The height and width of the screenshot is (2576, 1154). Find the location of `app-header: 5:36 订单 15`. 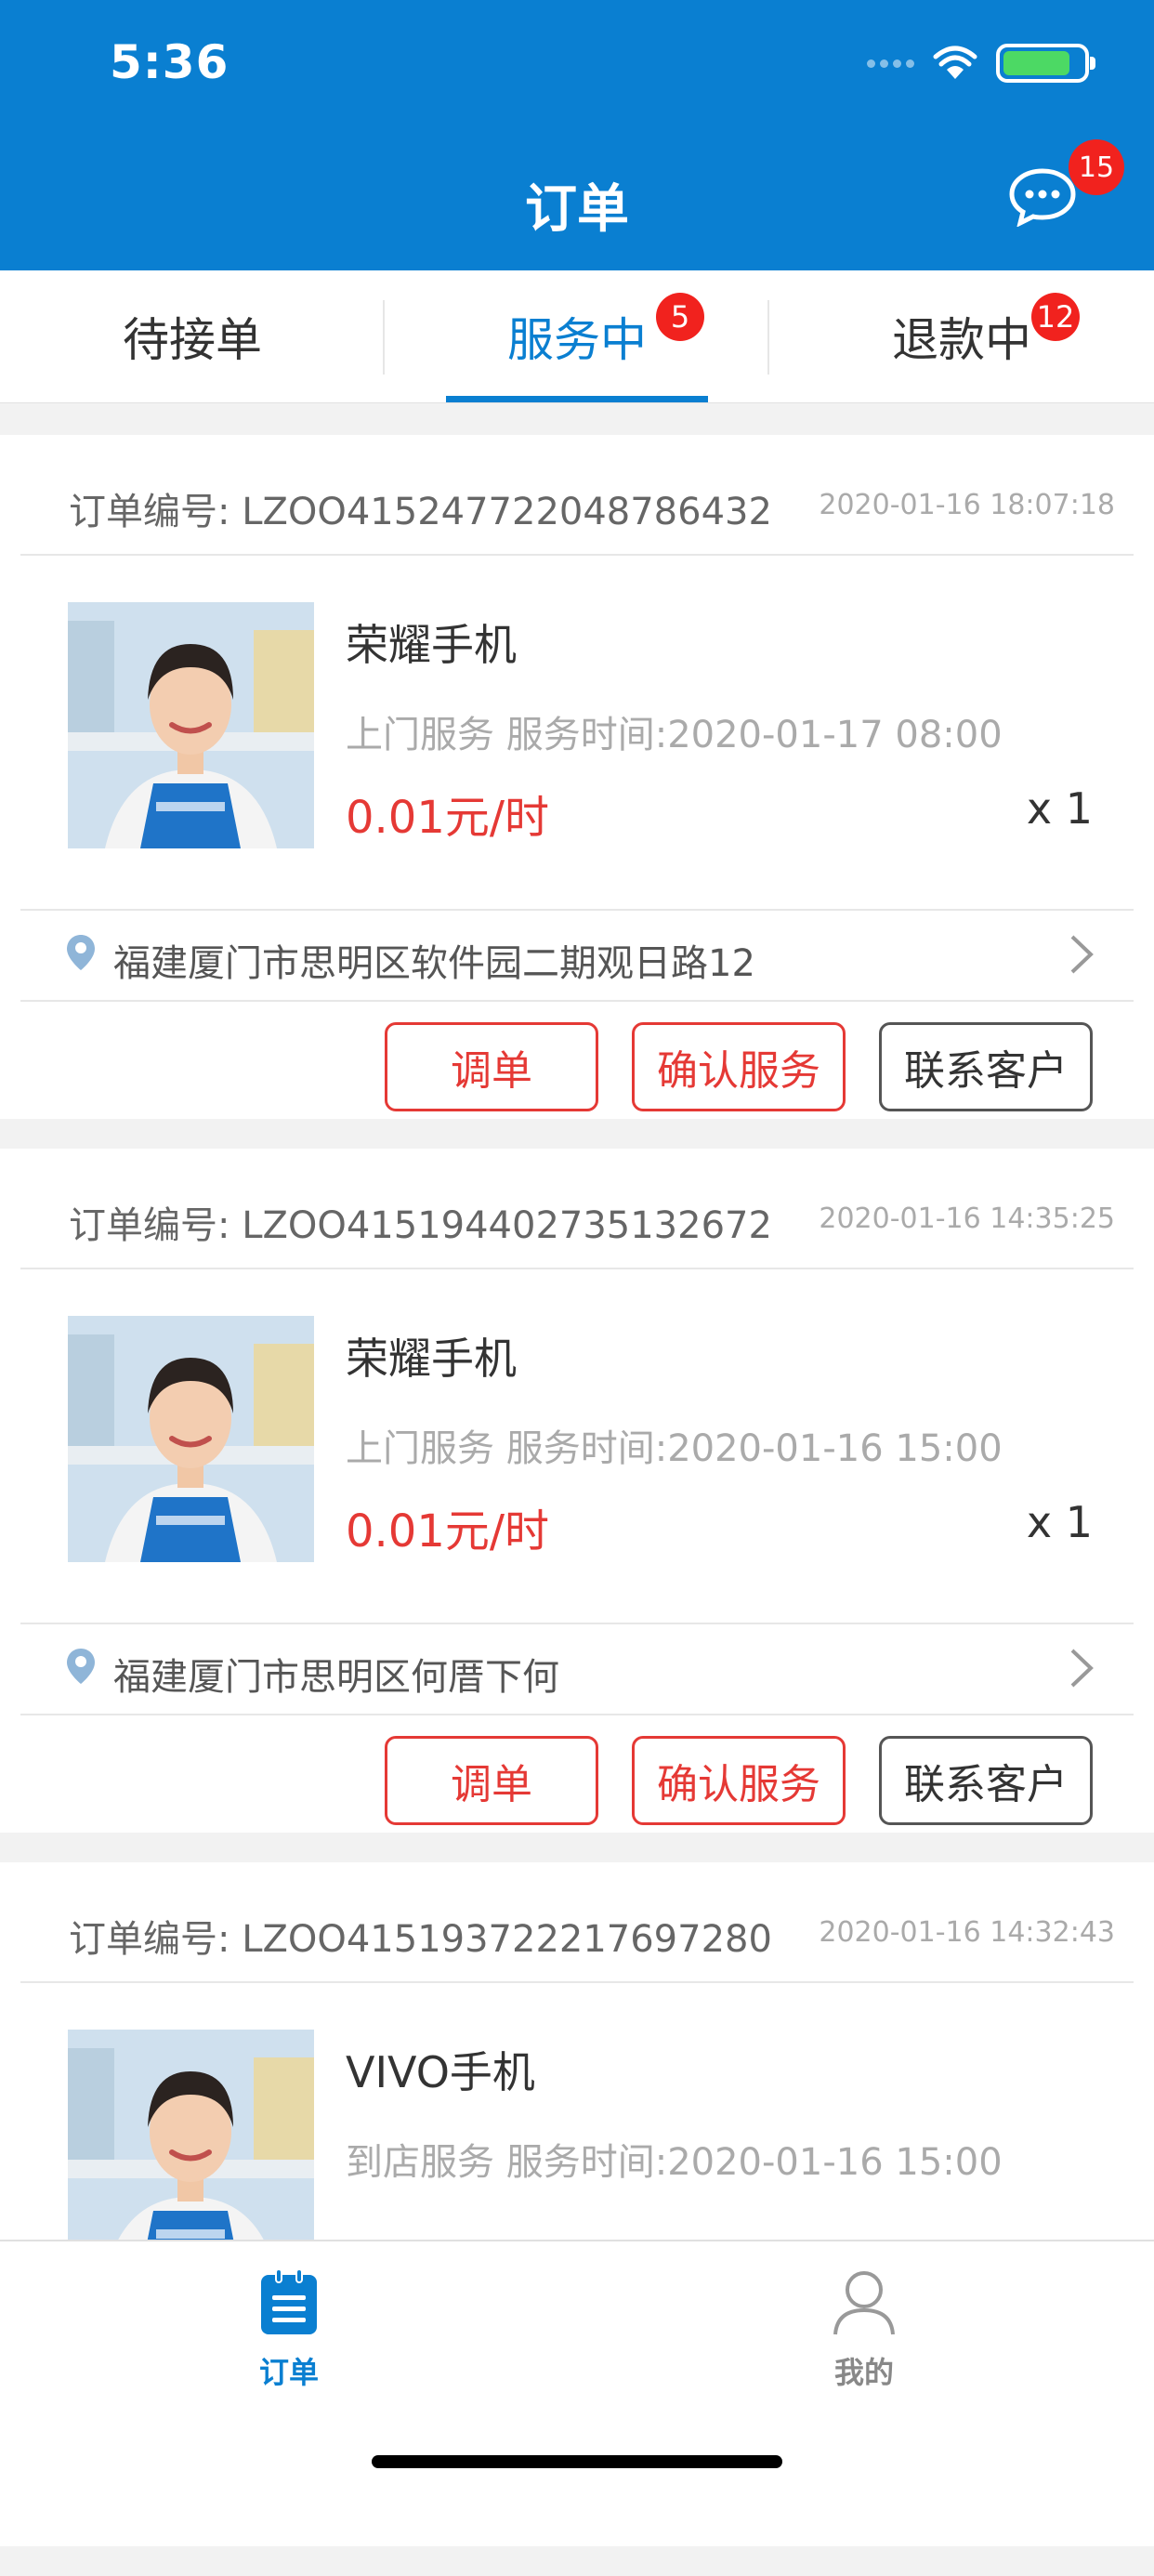

app-header: 5:36 订单 15 is located at coordinates (577, 135).